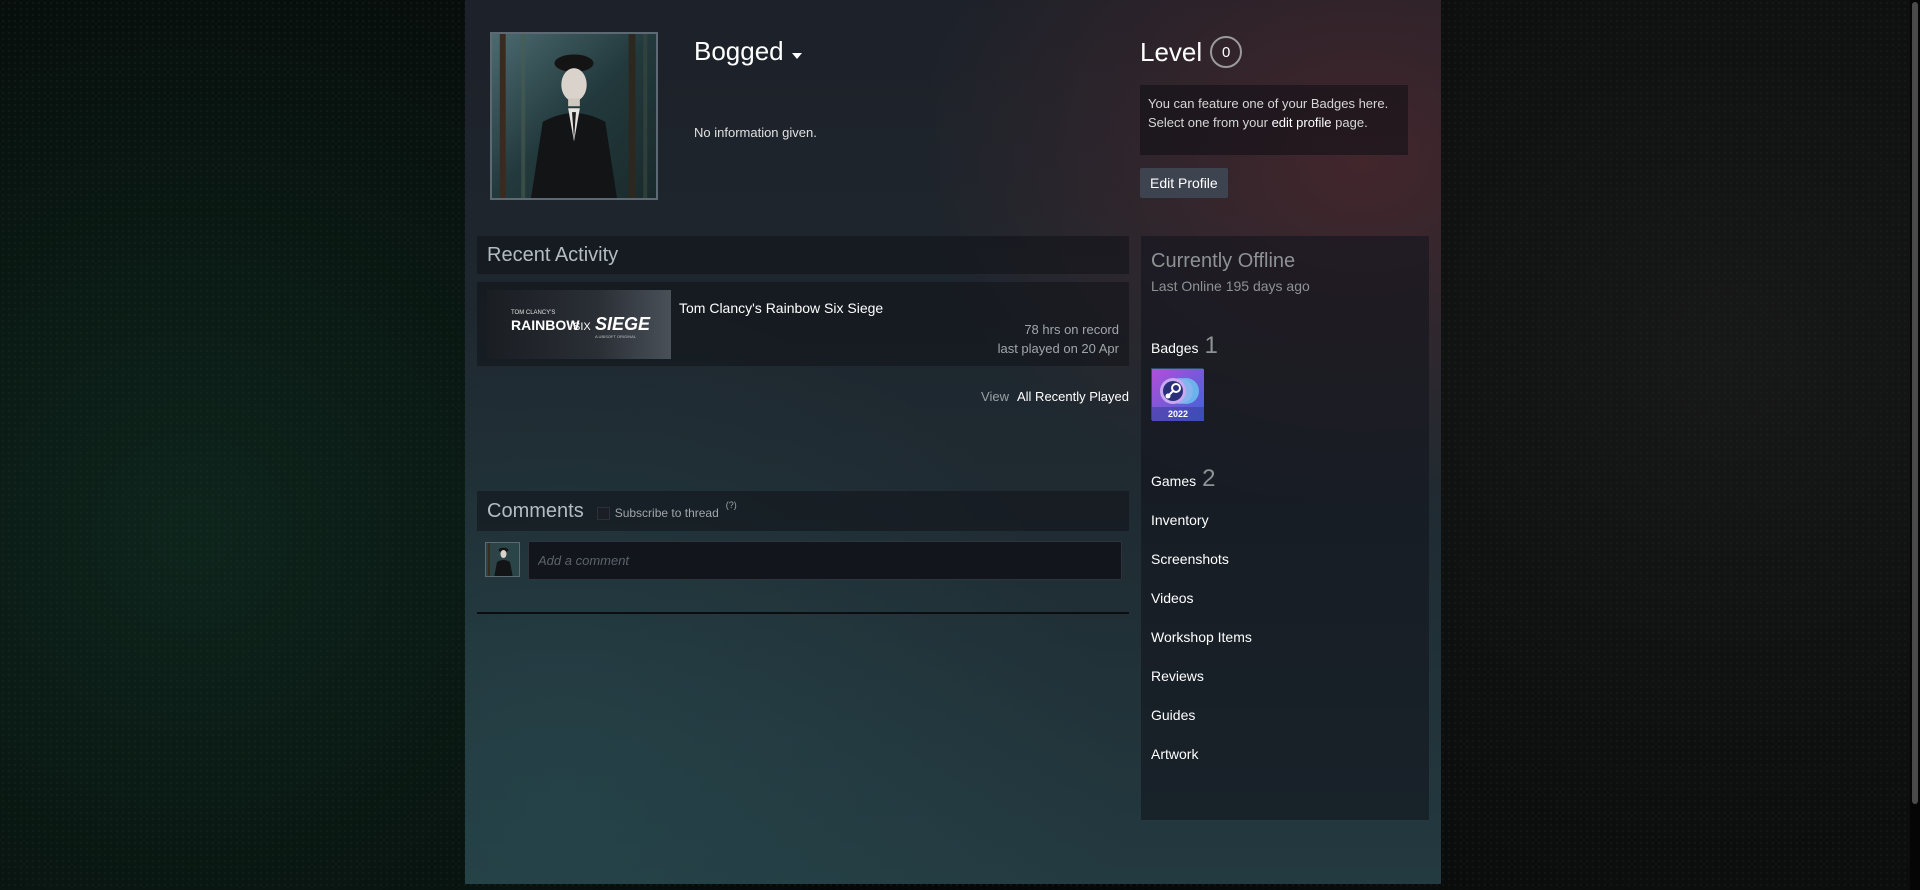  Describe the element at coordinates (755, 132) in the screenshot. I see `profile-summary: No information given.` at that location.